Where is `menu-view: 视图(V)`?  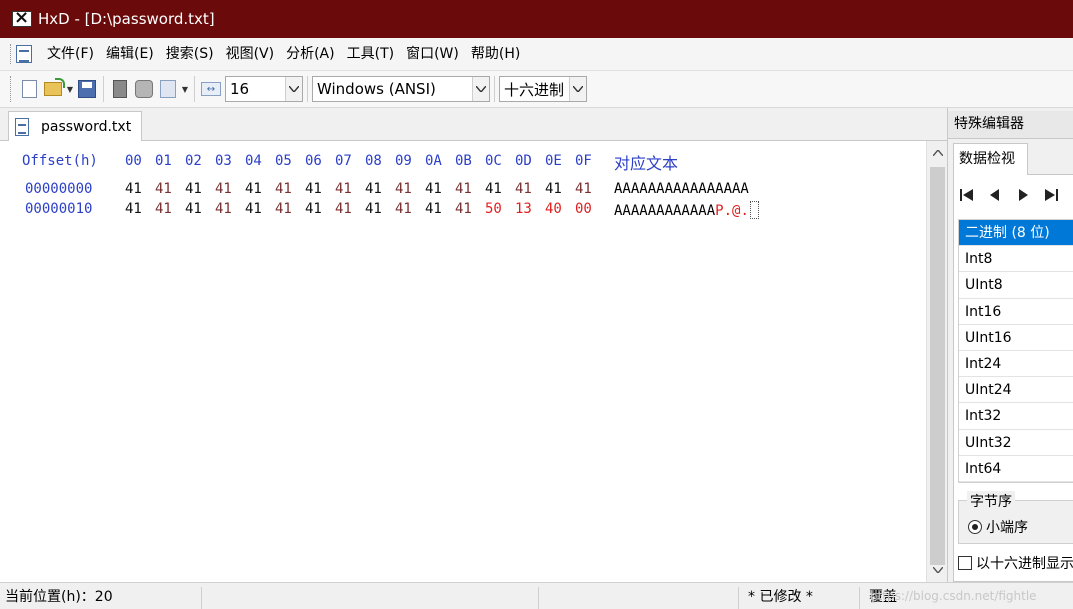 menu-view: 视图(V) is located at coordinates (250, 54).